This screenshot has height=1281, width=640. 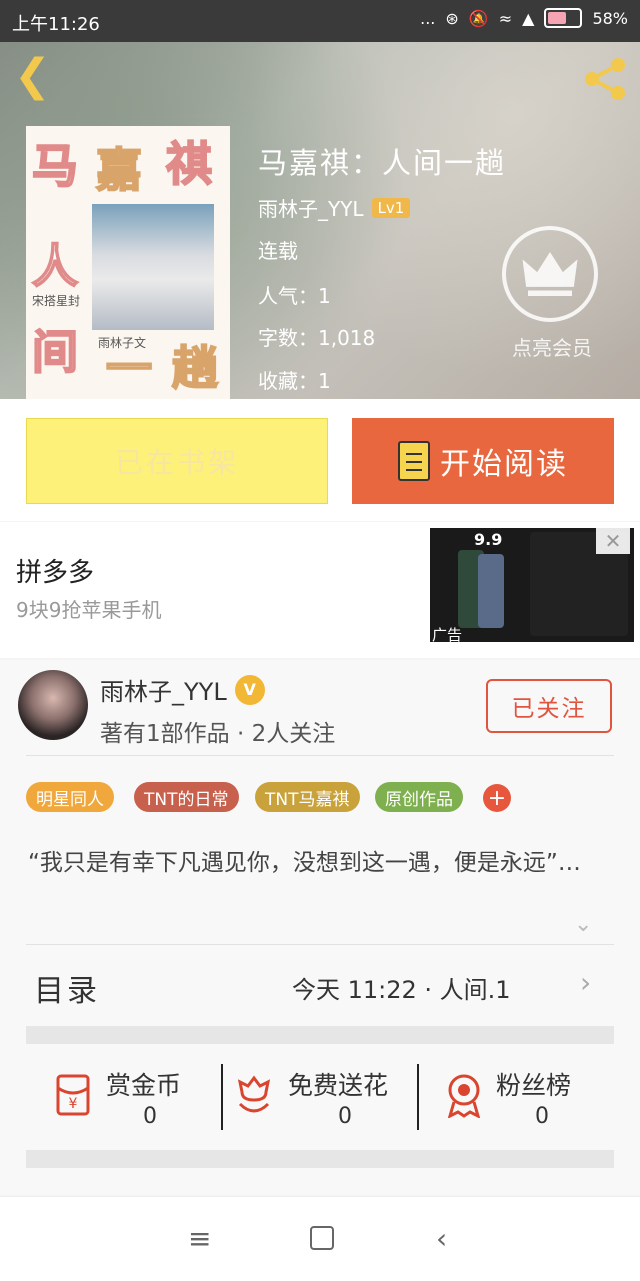 I want to click on status-icons: ... ⊛ 🔕 ≈ ▲ 58%, so click(x=524, y=18).